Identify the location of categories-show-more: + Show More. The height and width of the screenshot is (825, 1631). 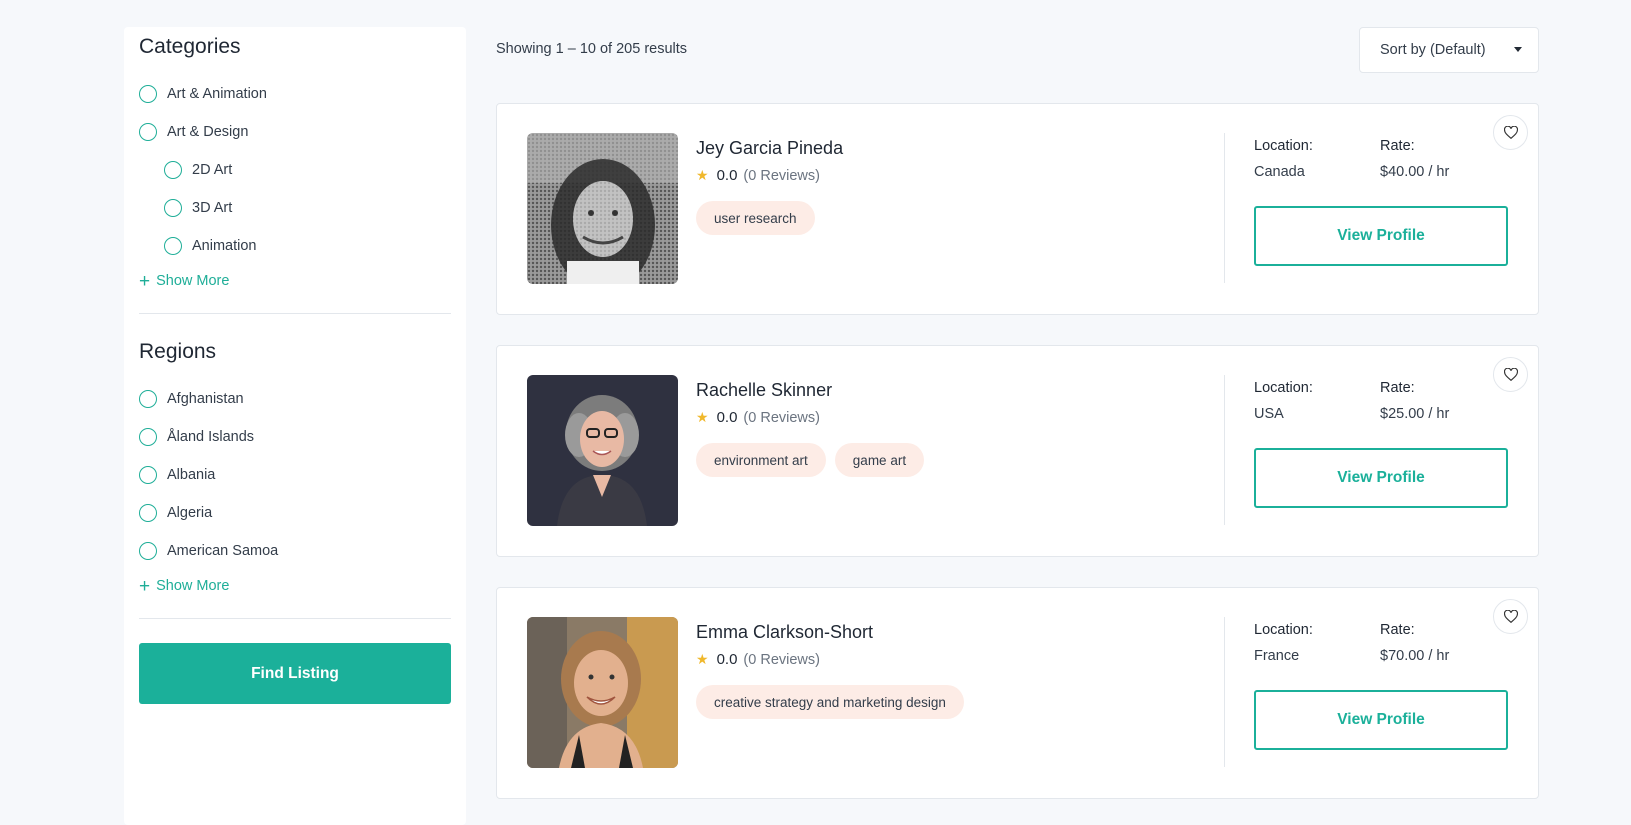
(295, 281).